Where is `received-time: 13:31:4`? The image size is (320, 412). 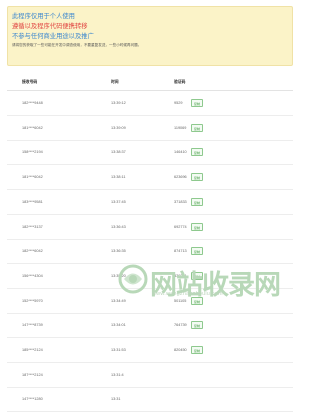 received-time: 13:31:4 is located at coordinates (117, 374).